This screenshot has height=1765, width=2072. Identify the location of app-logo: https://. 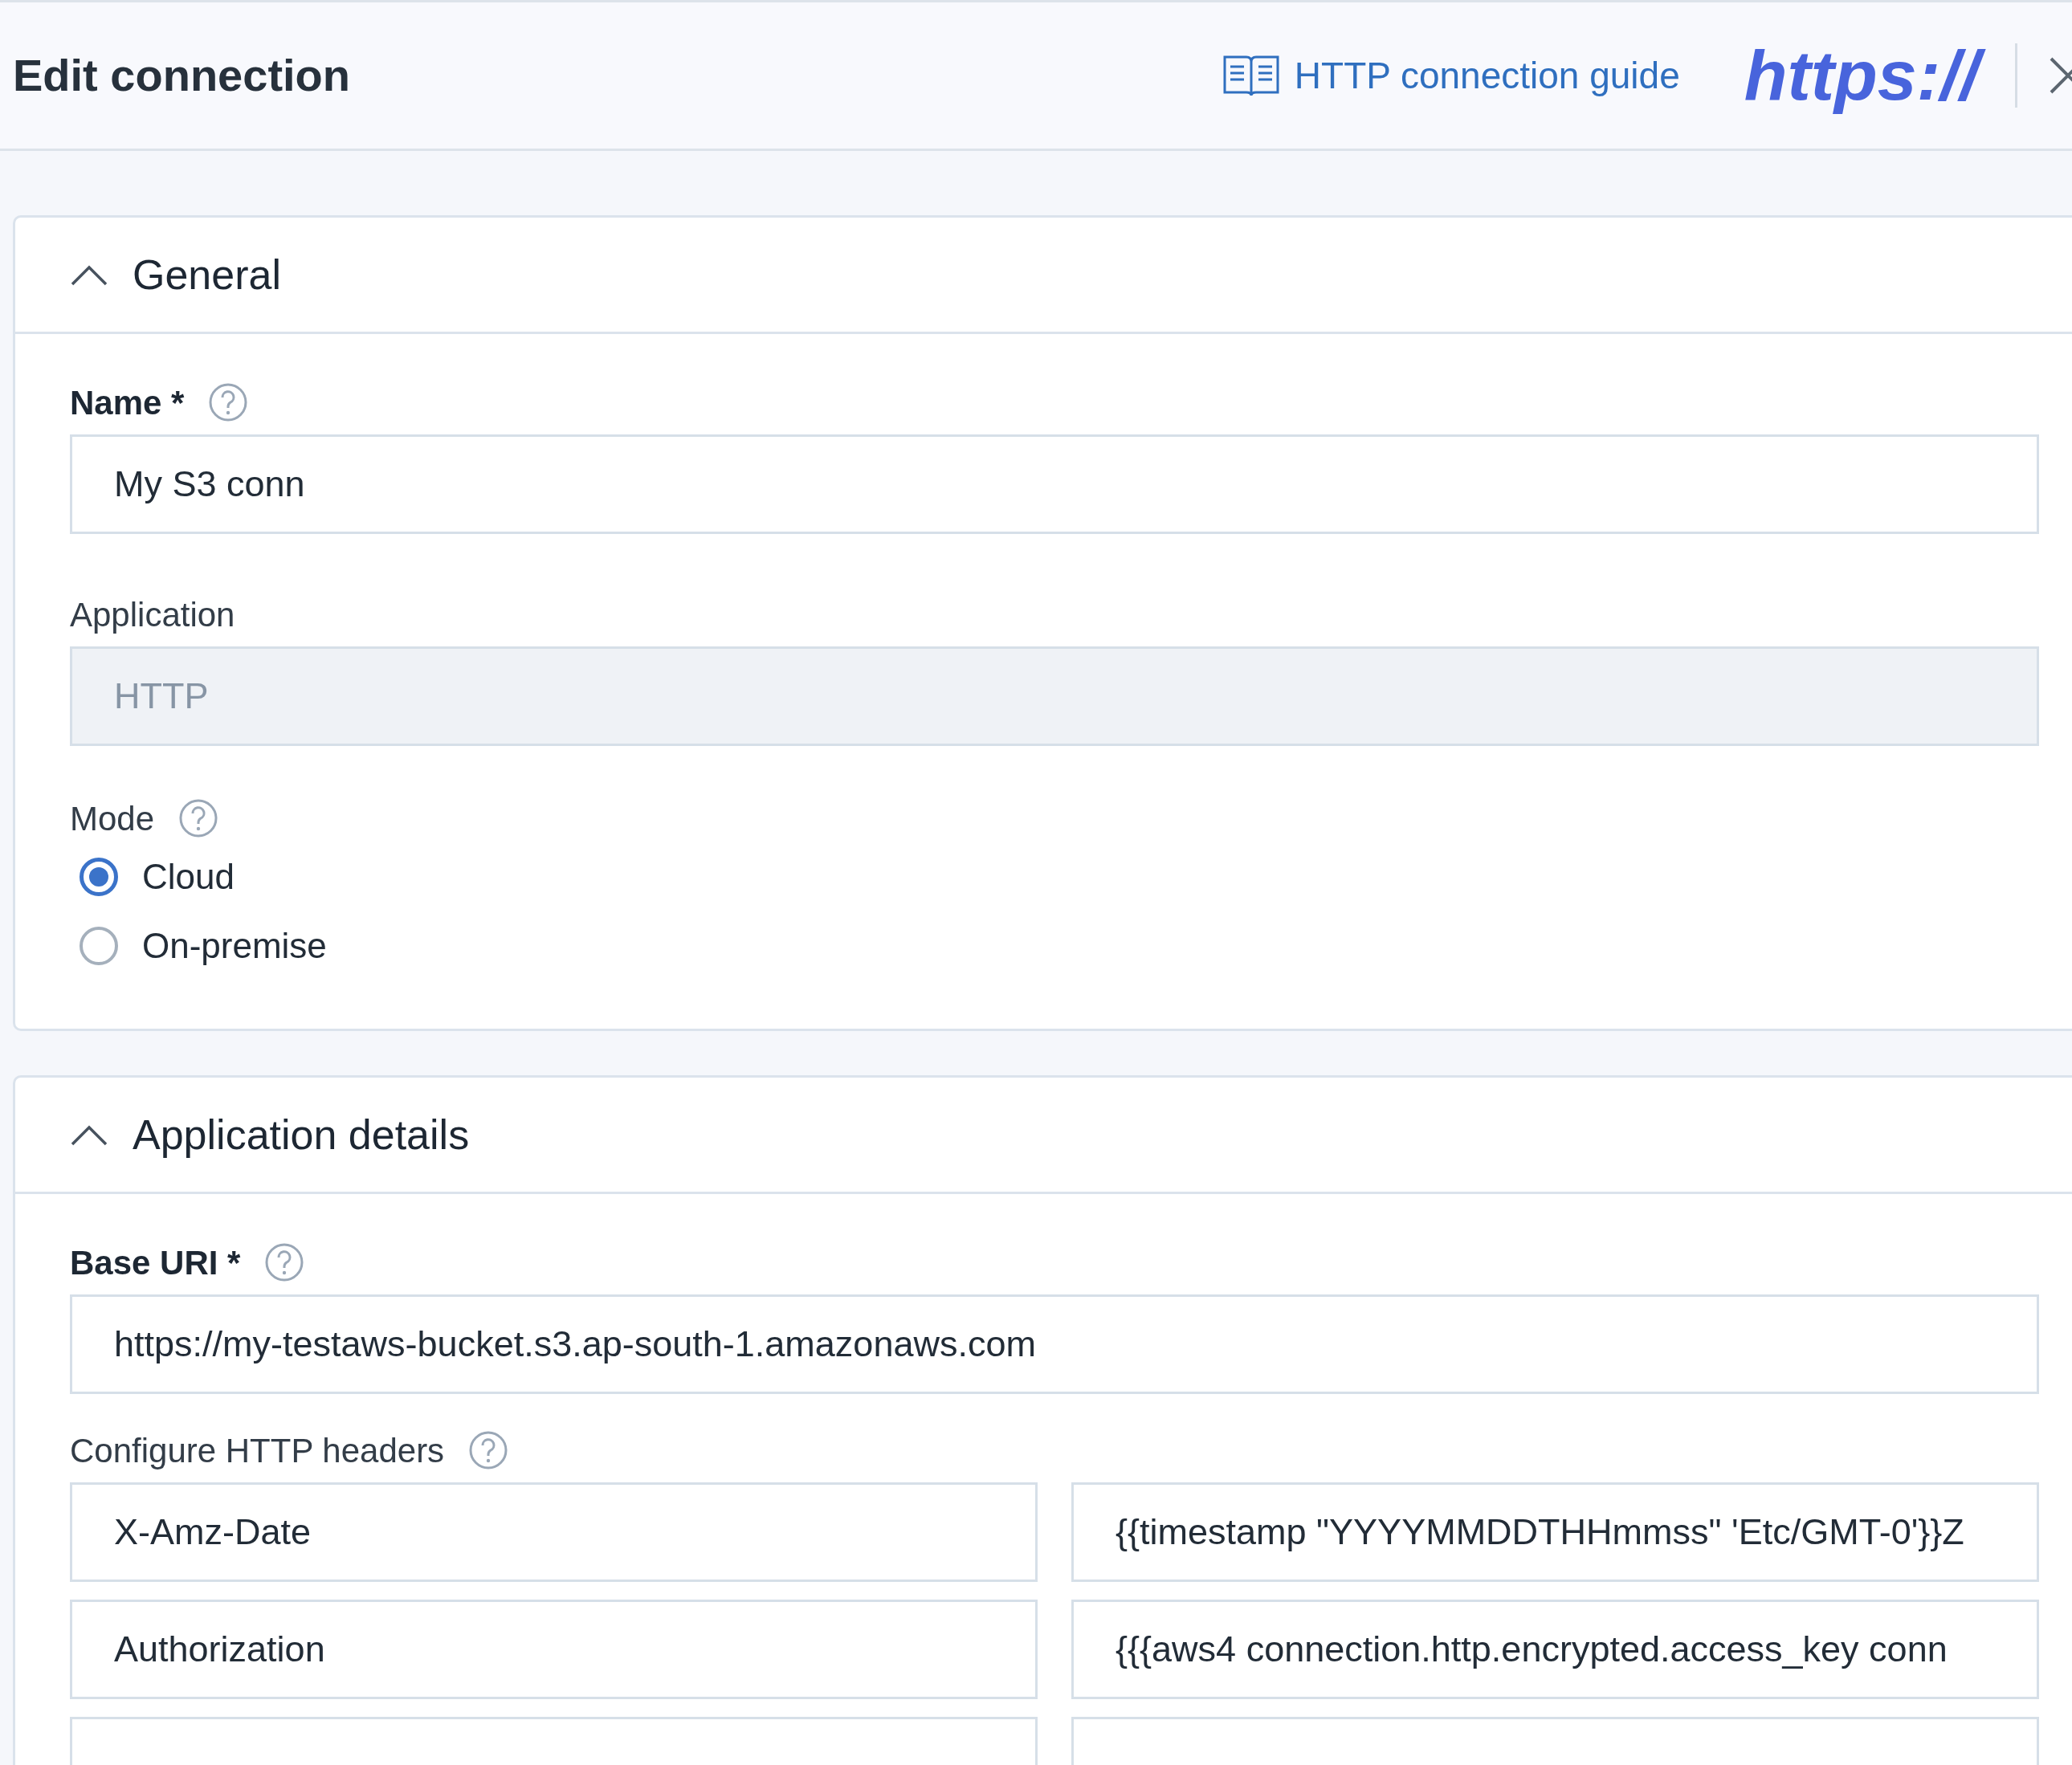
(1867, 75).